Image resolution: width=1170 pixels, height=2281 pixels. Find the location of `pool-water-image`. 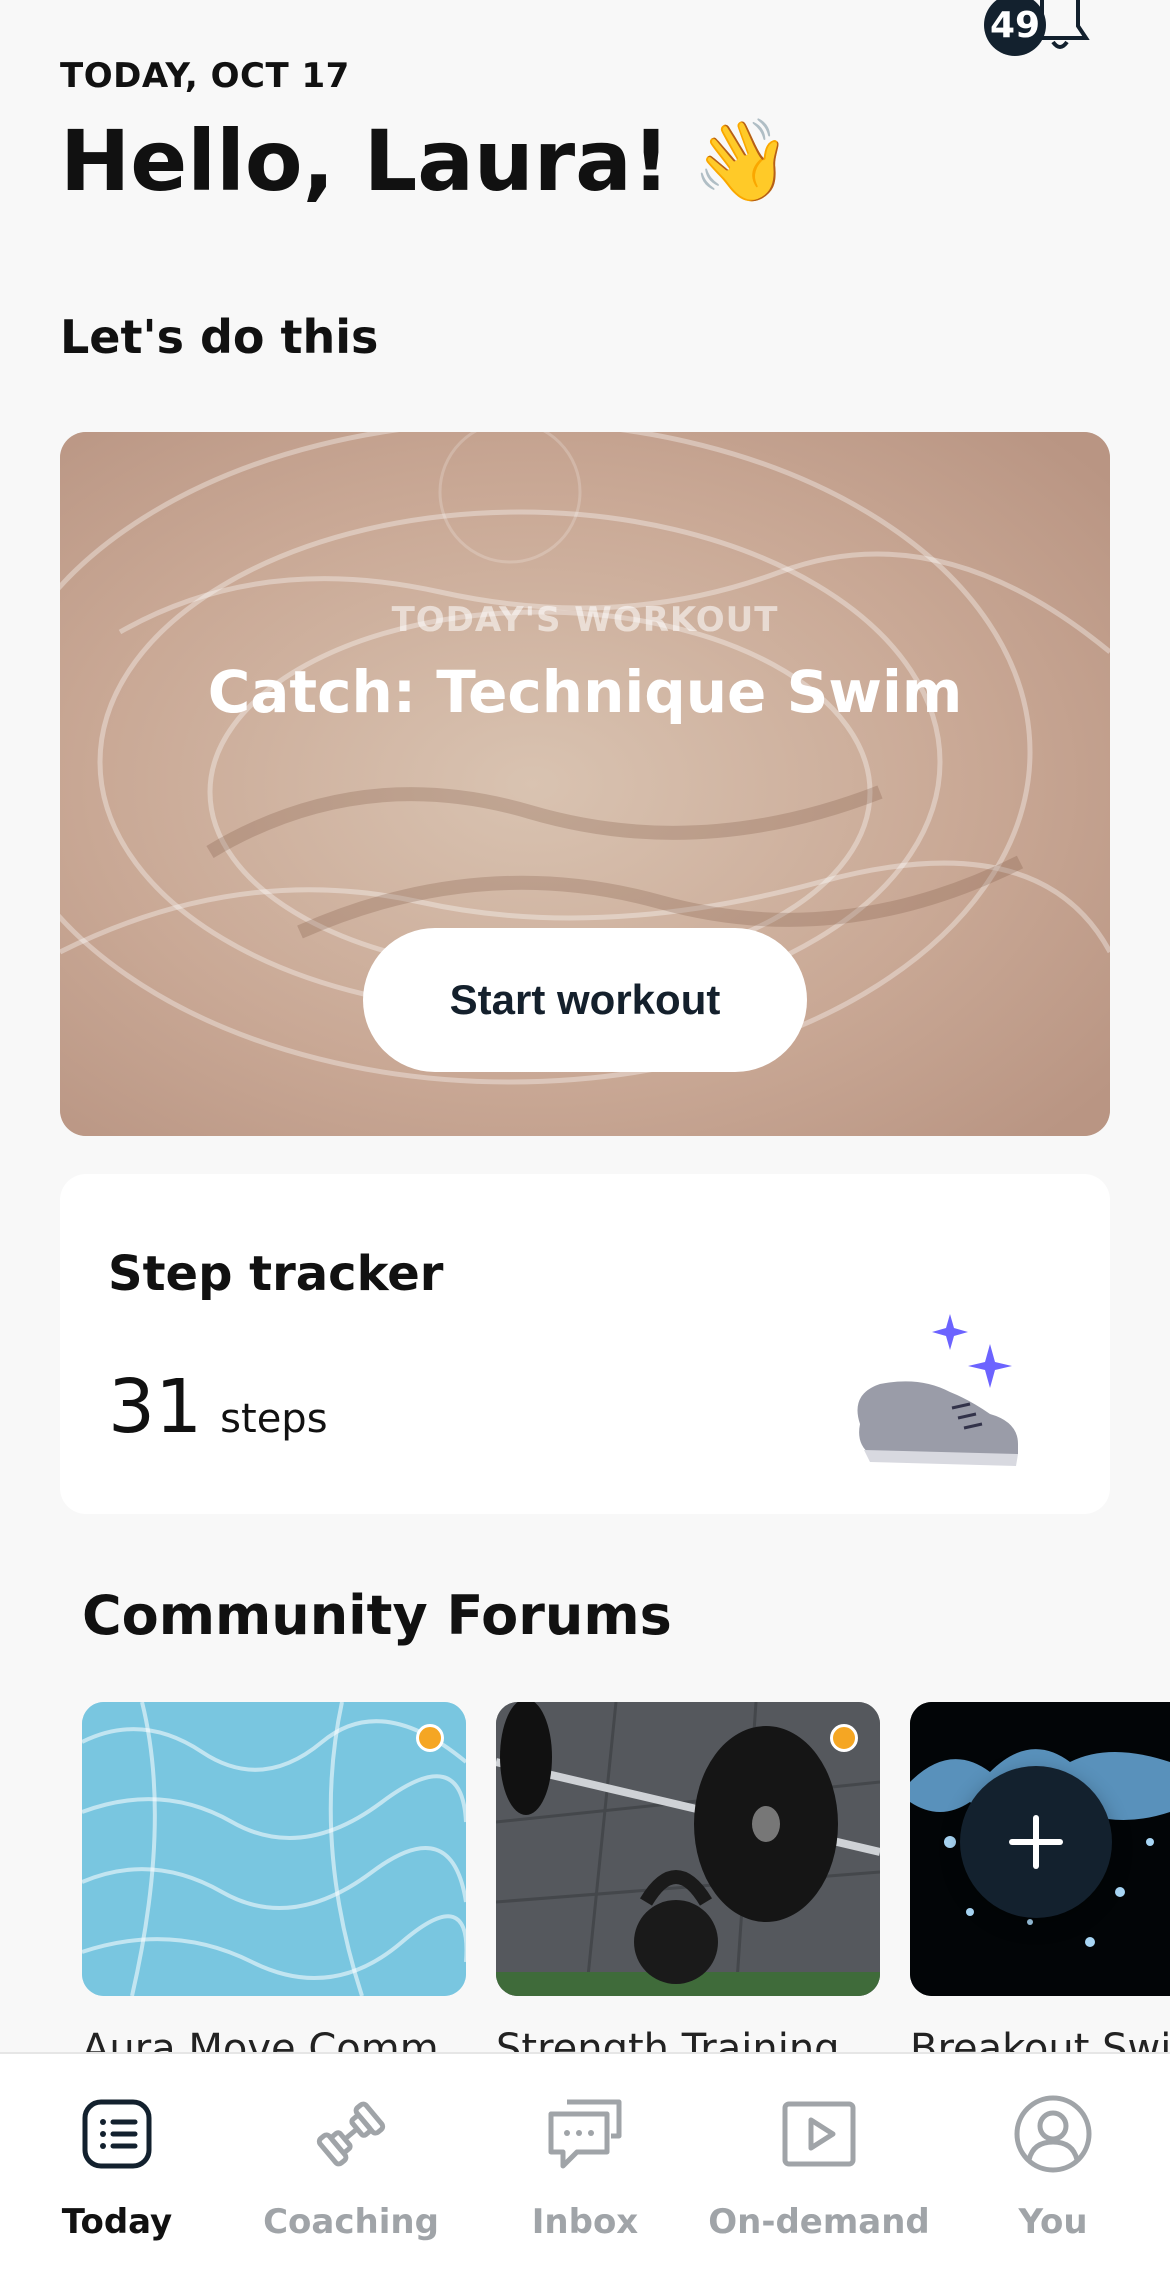

pool-water-image is located at coordinates (274, 1849).